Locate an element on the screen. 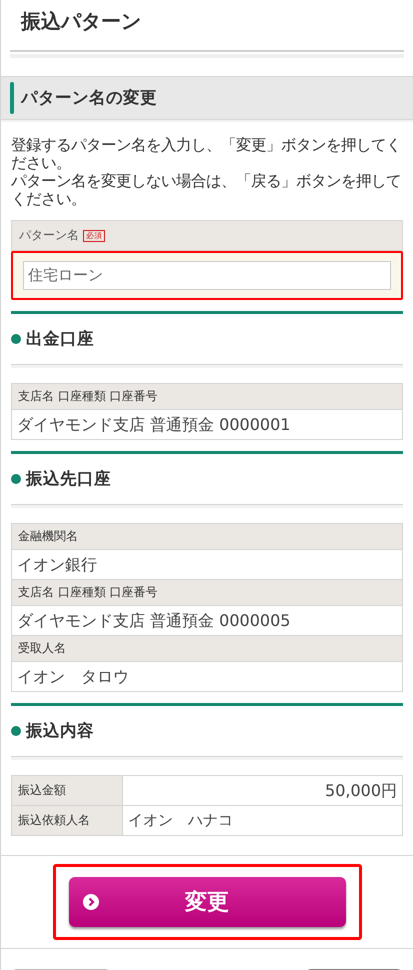 The width and height of the screenshot is (414, 970). section-title: パターン名の変更 is located at coordinates (89, 98).